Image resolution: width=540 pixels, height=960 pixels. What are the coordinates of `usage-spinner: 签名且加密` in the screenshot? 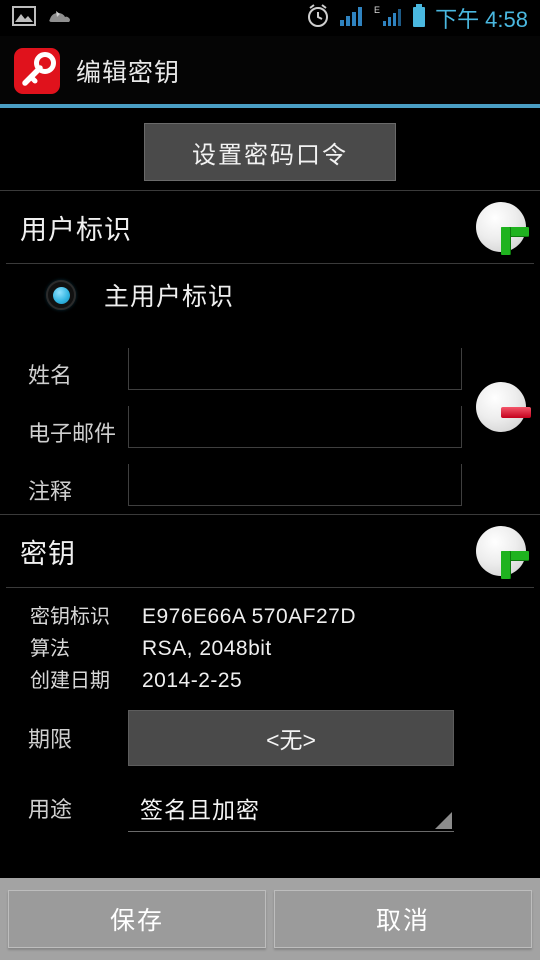 It's located at (291, 808).